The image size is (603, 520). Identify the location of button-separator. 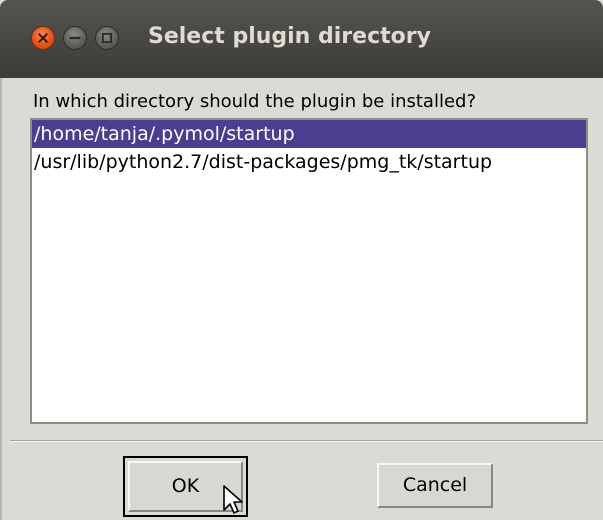
(306, 441).